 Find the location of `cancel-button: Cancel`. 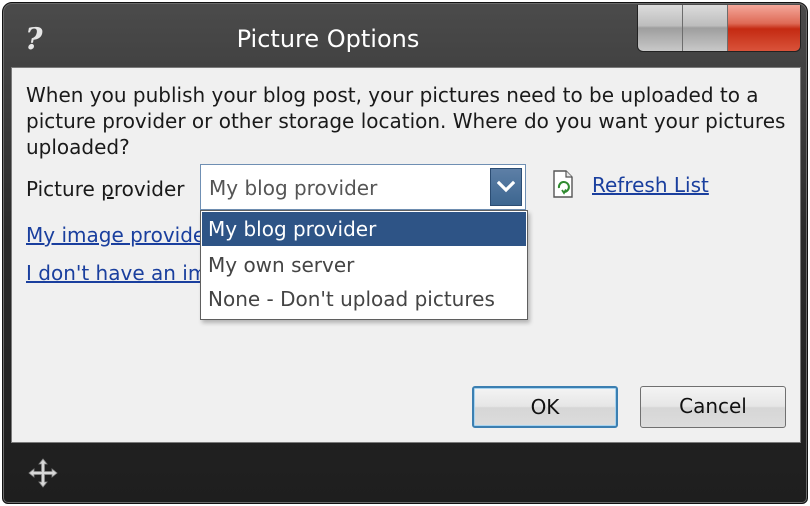

cancel-button: Cancel is located at coordinates (713, 407).